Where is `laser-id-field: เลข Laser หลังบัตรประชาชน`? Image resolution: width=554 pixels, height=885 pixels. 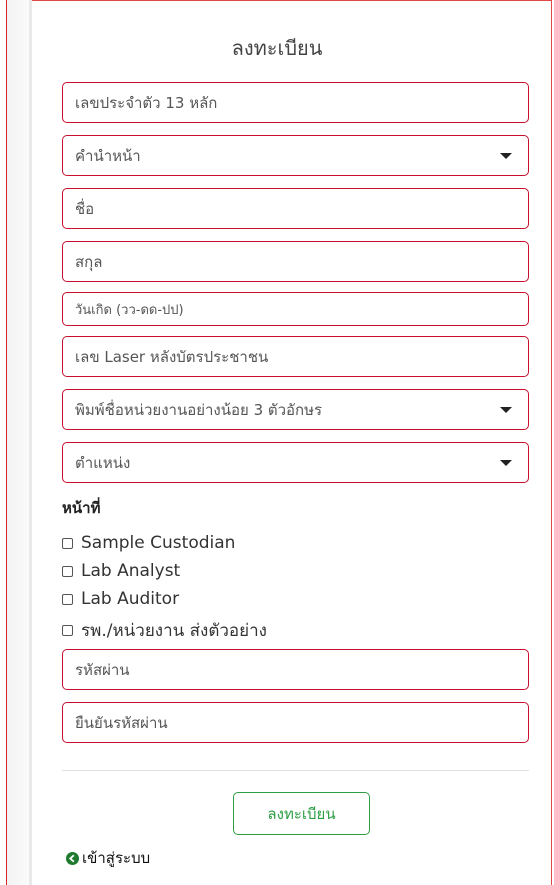
laser-id-field: เลข Laser หลังบัตรประชาชน is located at coordinates (295, 356).